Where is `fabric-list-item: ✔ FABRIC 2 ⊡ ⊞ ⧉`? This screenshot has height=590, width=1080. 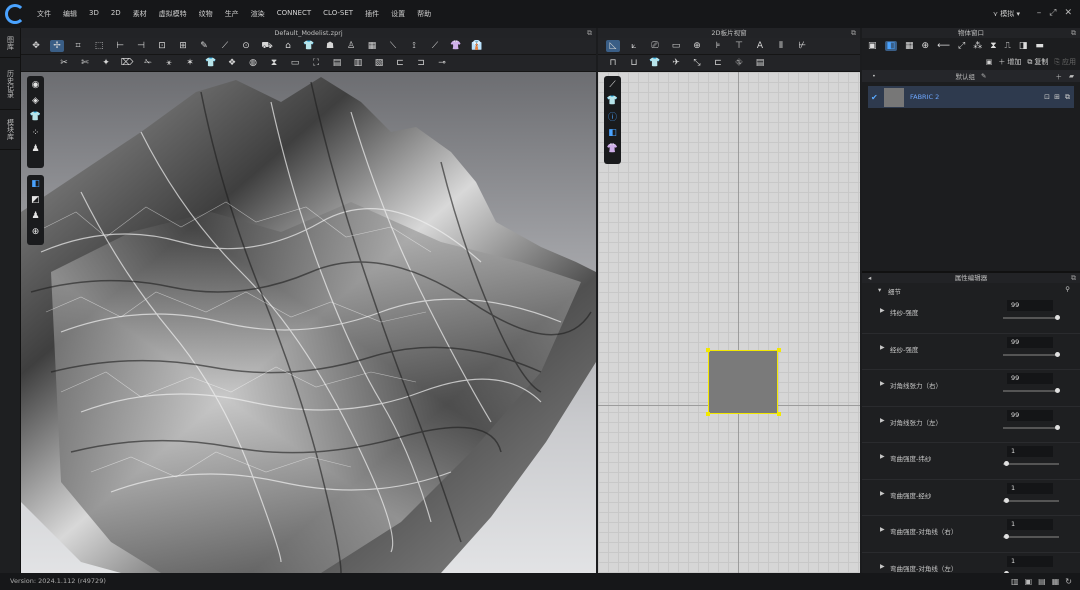 fabric-list-item: ✔ FABRIC 2 ⊡ ⊞ ⧉ is located at coordinates (971, 97).